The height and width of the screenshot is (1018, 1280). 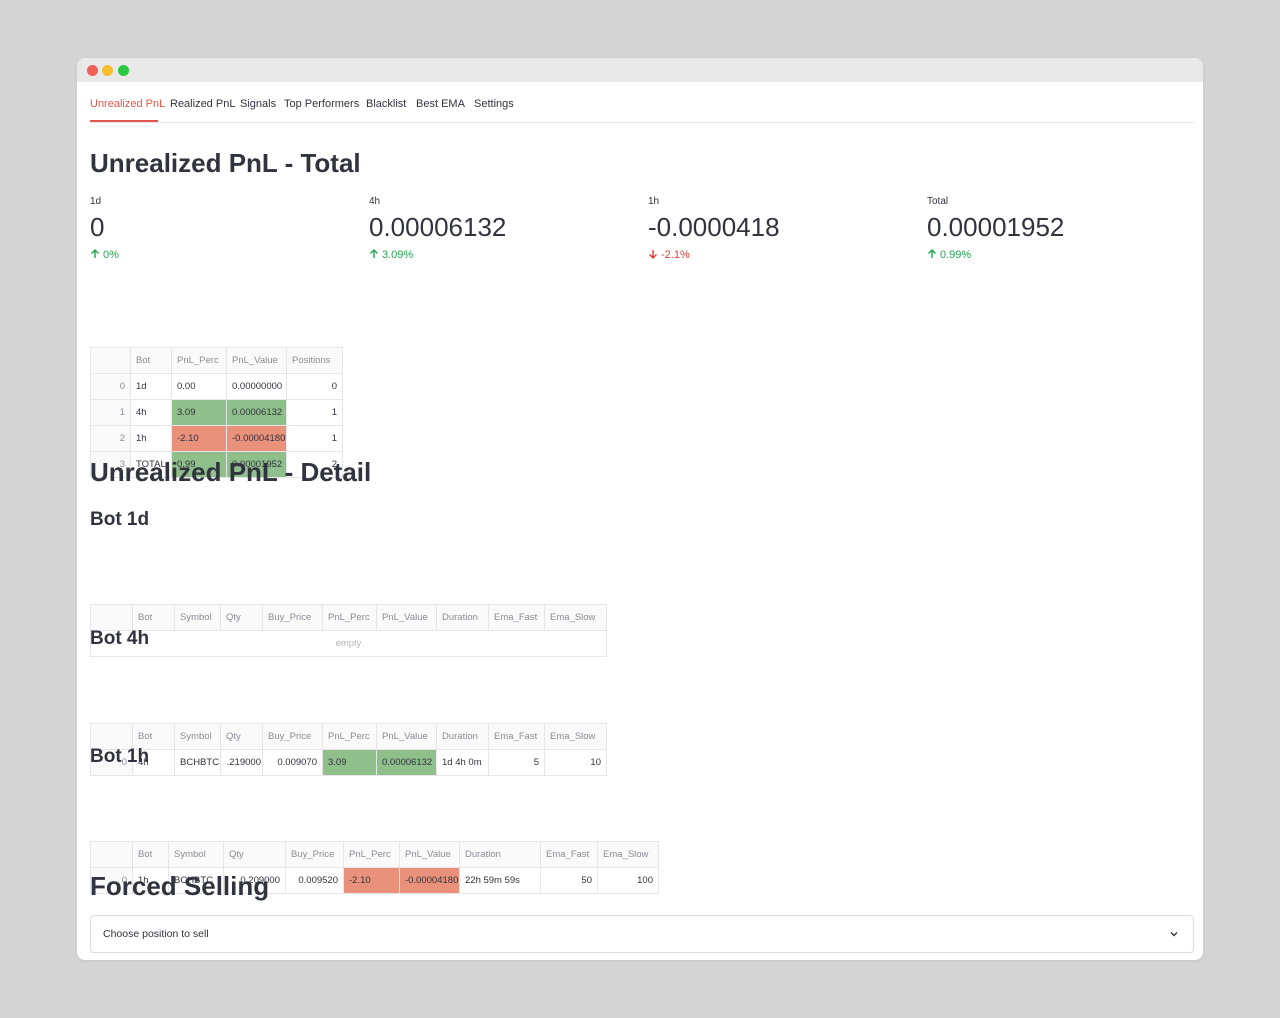 I want to click on row-index: 0, so click(x=110, y=386).